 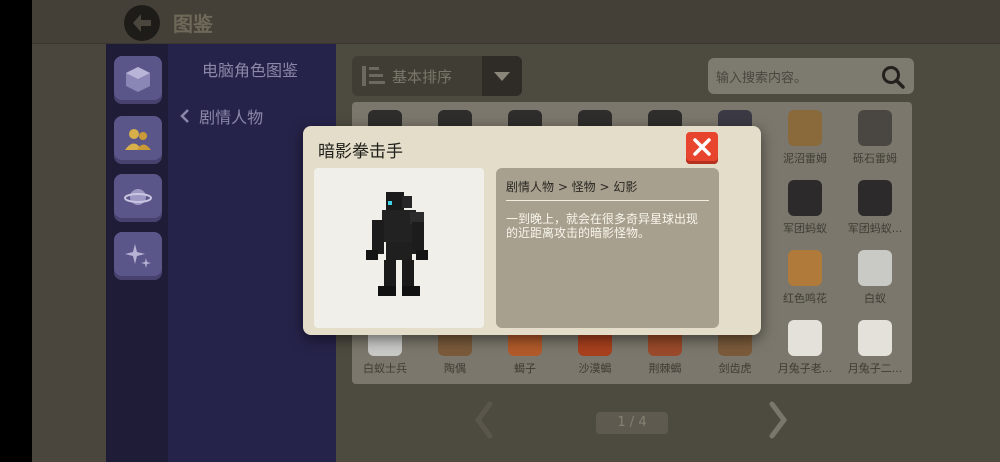 I want to click on grid-cell: 白蚁, so click(x=875, y=277).